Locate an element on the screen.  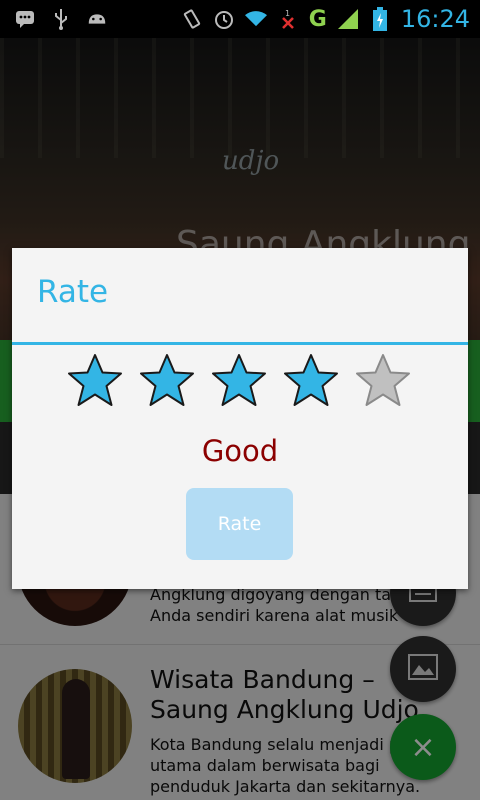
star-rating-bar is located at coordinates (239, 381).